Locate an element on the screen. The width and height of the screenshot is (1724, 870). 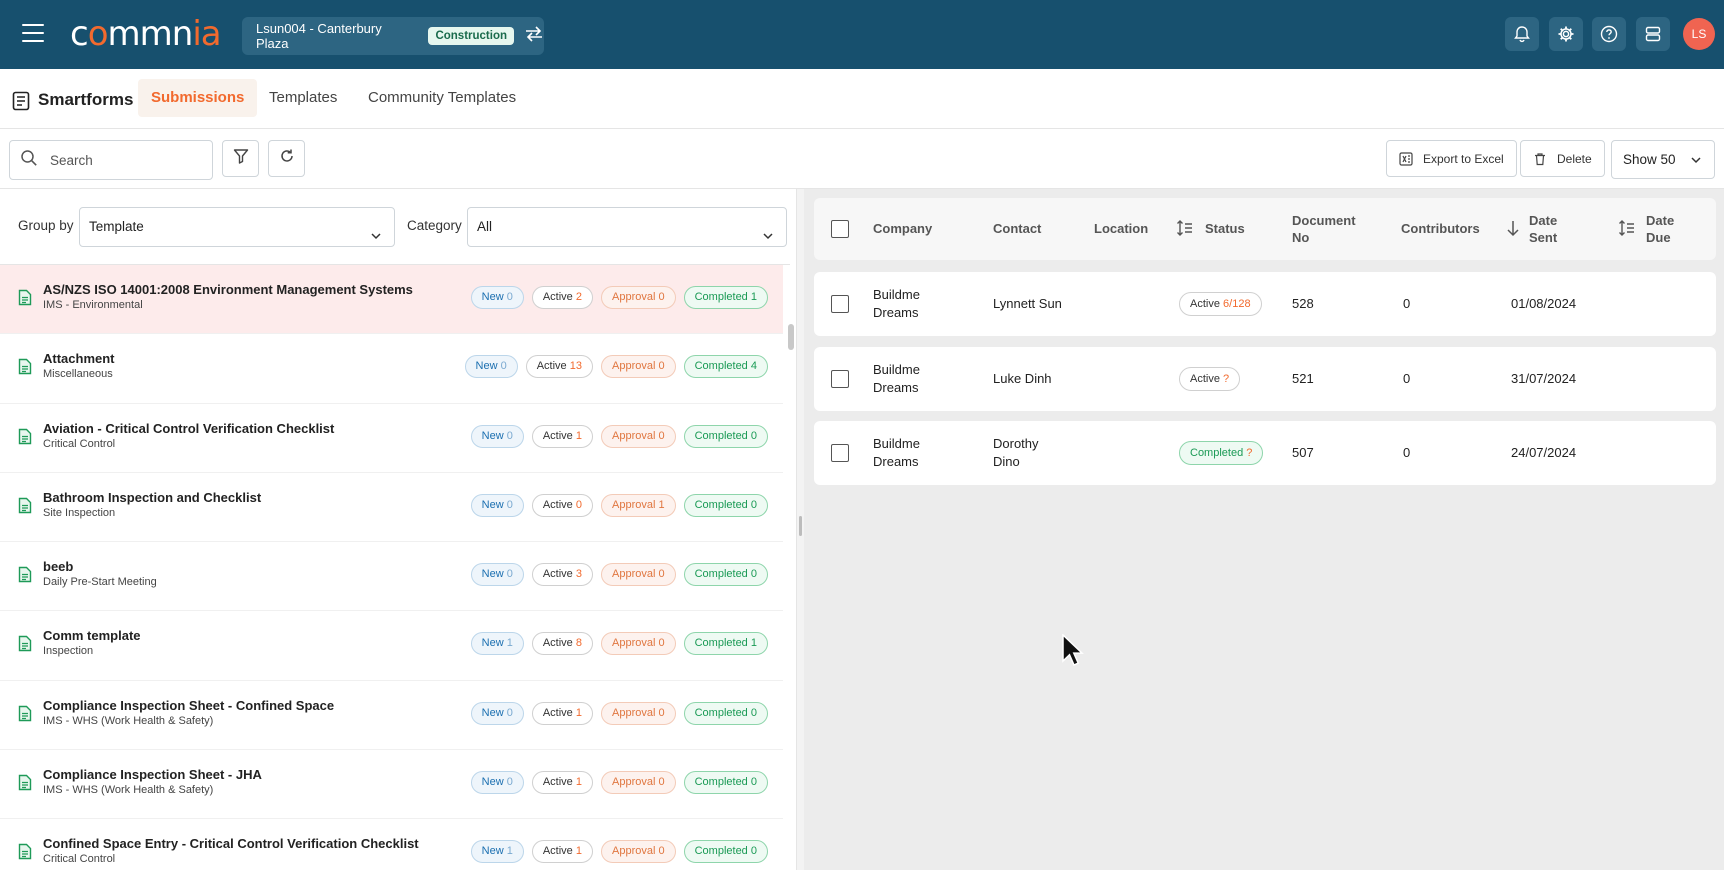
category-select: All is located at coordinates (627, 227).